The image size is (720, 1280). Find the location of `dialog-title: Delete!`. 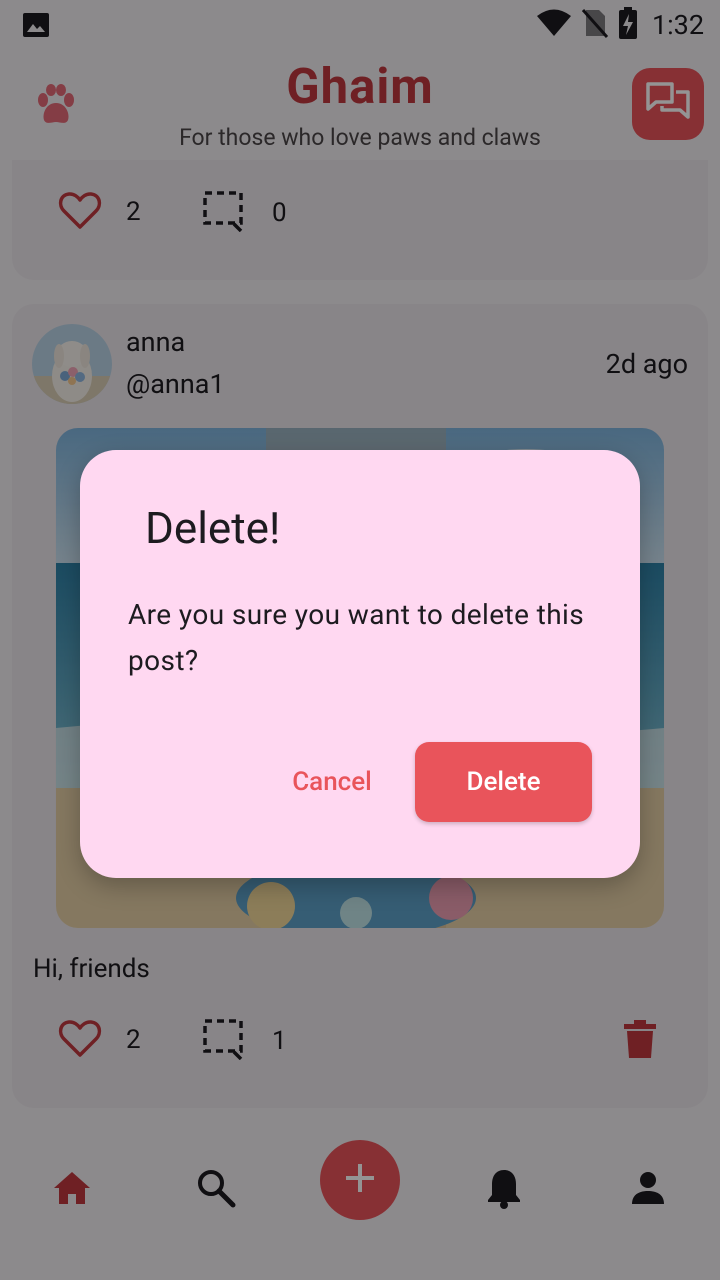

dialog-title: Delete! is located at coordinates (213, 528).